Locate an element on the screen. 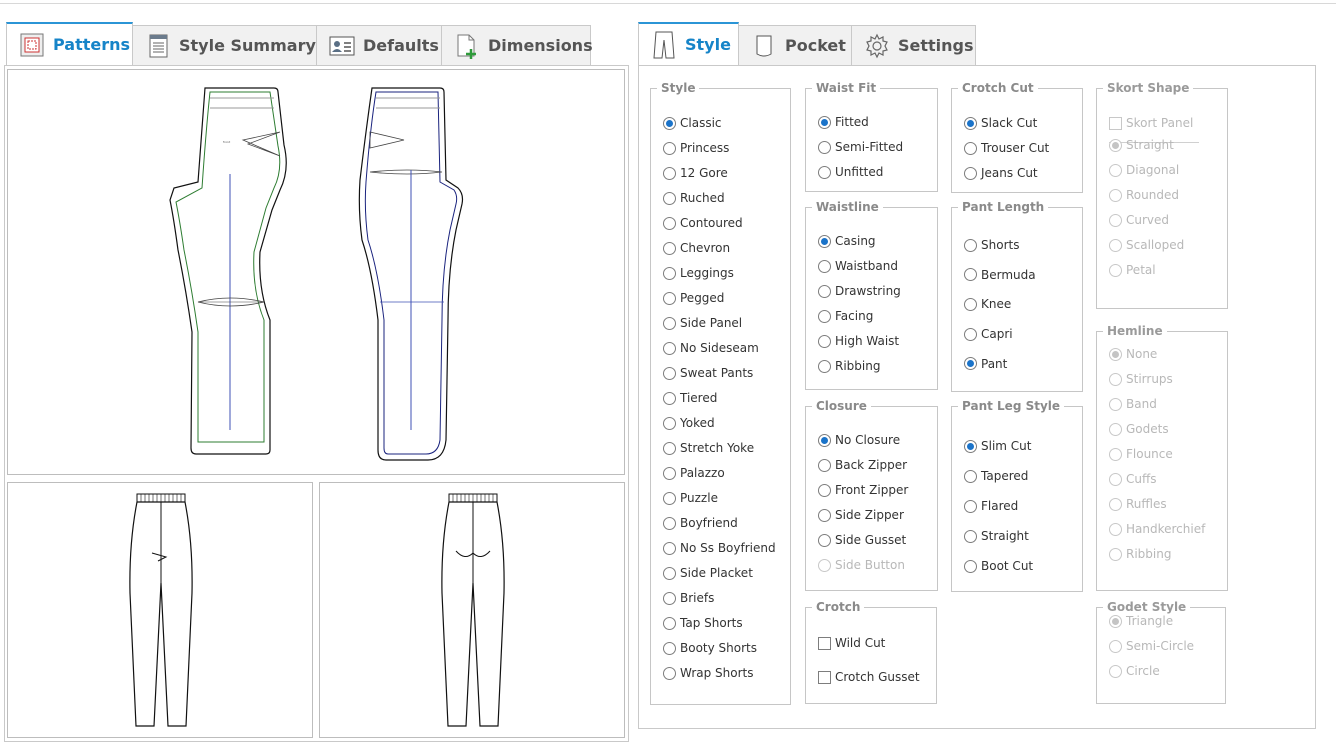 The image size is (1336, 745). radio-option-capri: Capri is located at coordinates (988, 334).